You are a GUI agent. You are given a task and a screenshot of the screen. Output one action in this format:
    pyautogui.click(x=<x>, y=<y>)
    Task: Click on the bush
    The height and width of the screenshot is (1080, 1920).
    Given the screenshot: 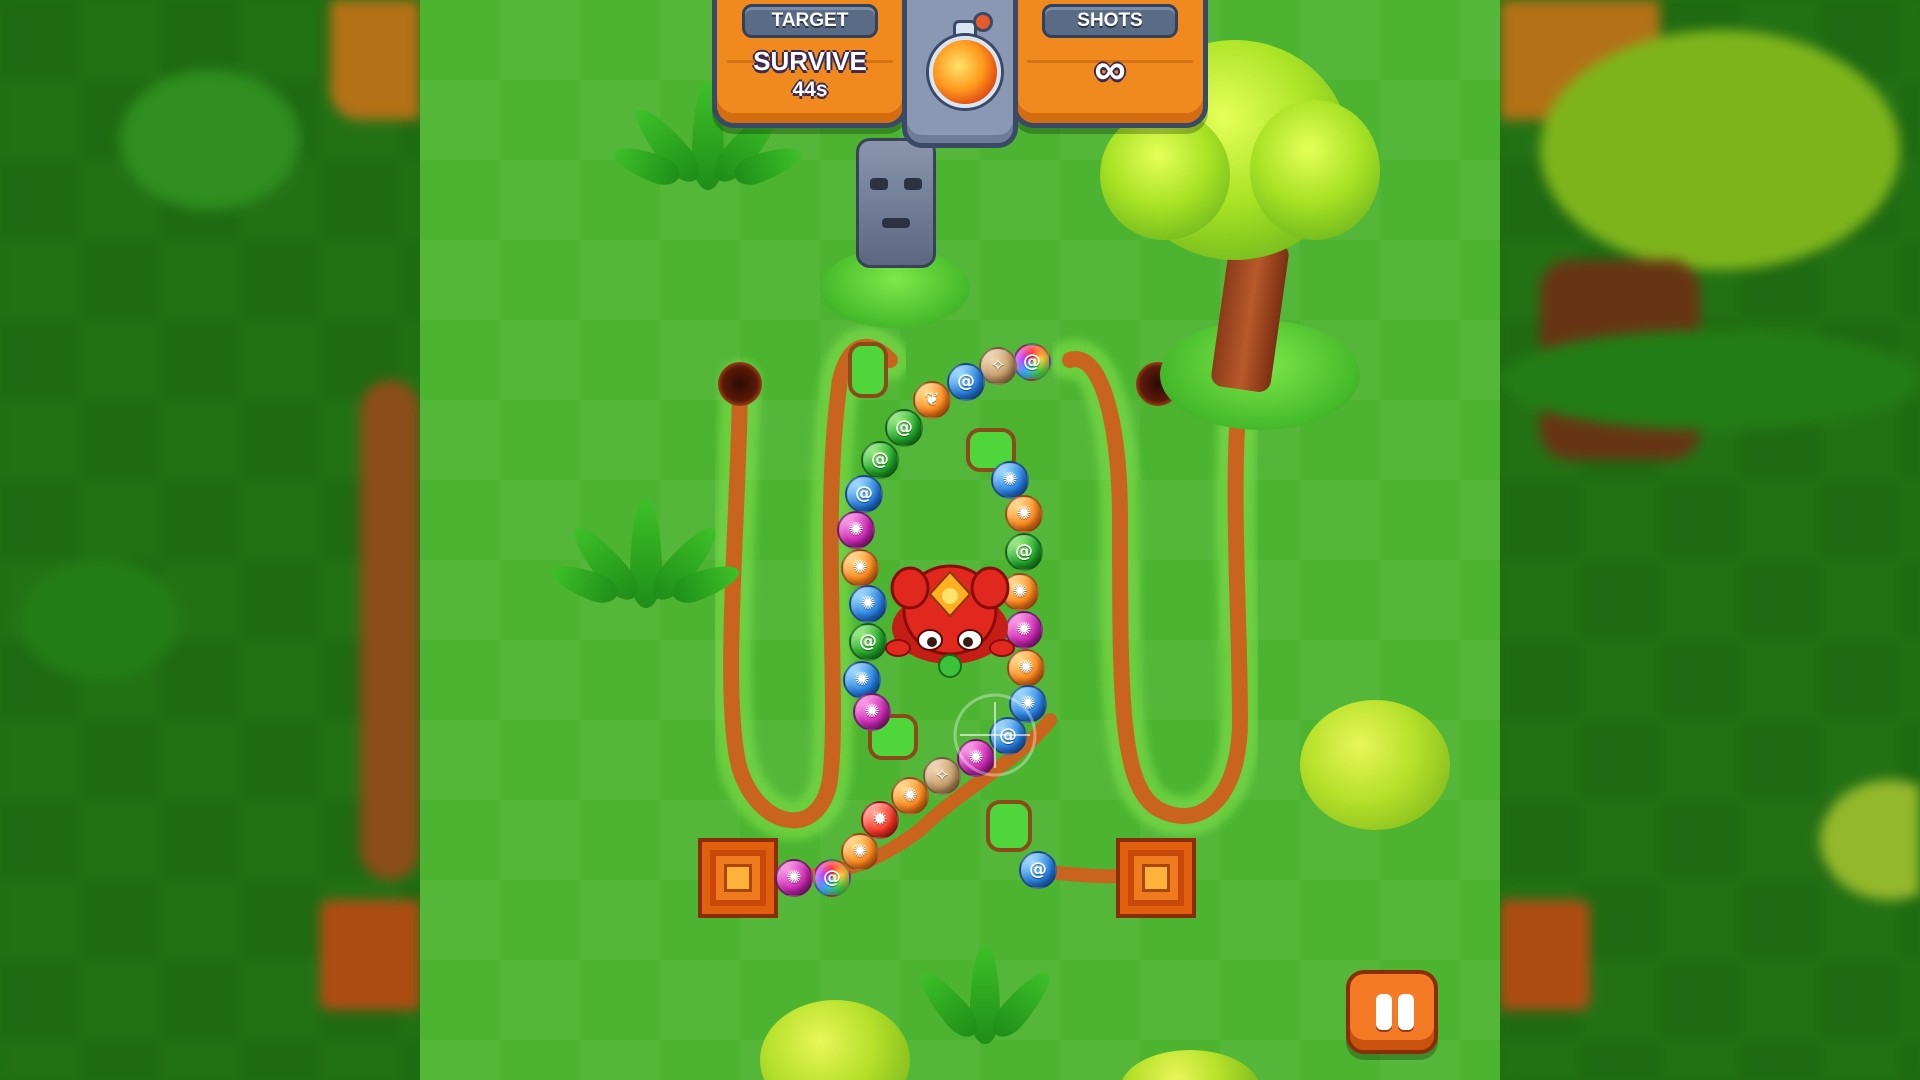 What is the action you would take?
    pyautogui.click(x=1375, y=765)
    